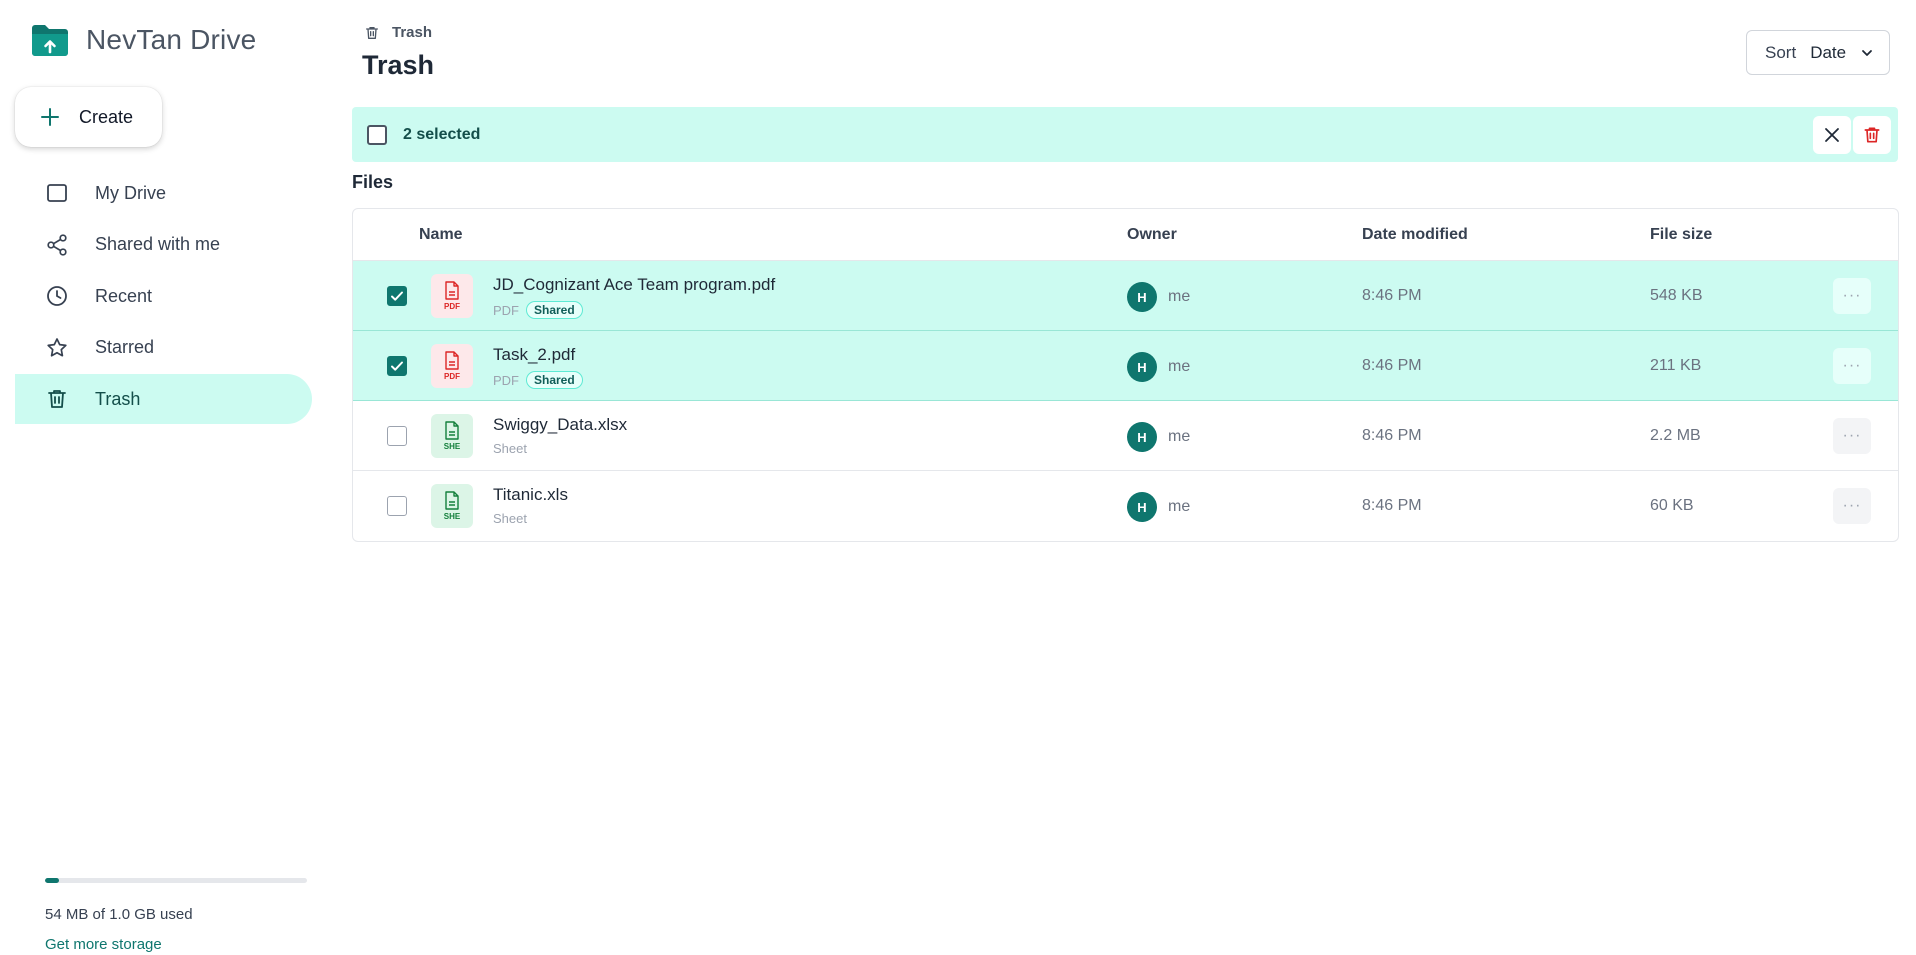 Image resolution: width=1916 pixels, height=955 pixels. I want to click on file-meta: PDF Shared, so click(538, 310).